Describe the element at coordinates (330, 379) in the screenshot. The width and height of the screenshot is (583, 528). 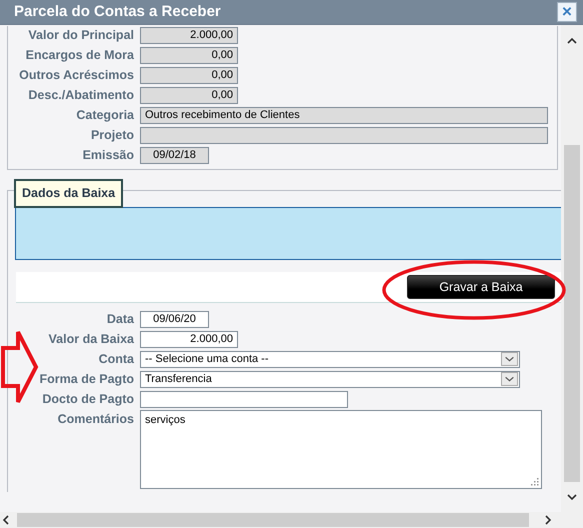
I see `dropdown: Transferencia` at that location.